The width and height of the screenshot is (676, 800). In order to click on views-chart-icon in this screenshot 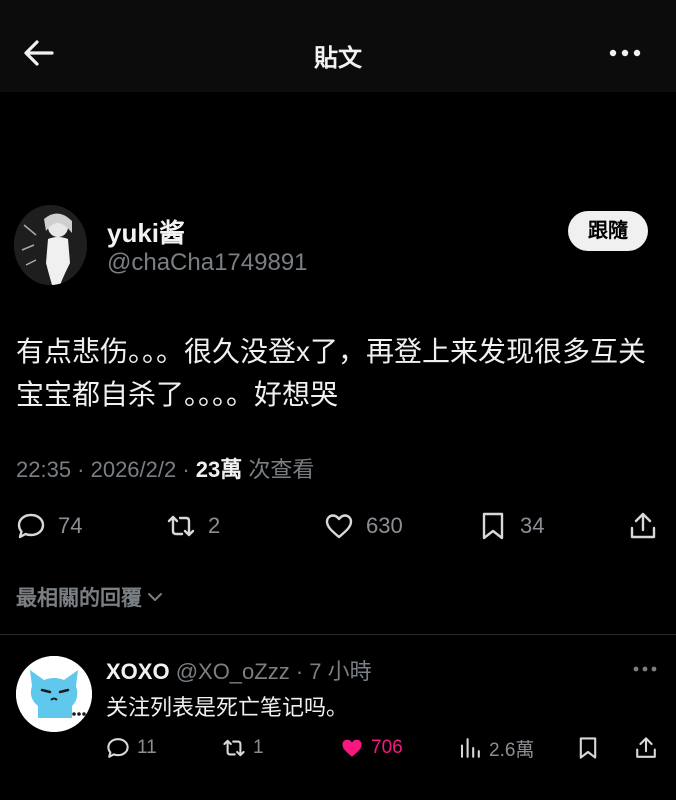, I will do `click(470, 748)`.